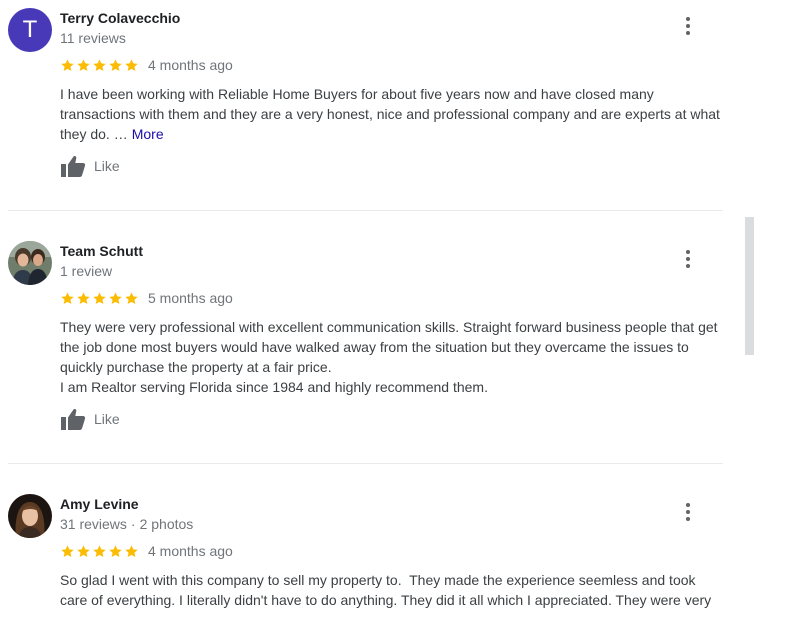 Image resolution: width=785 pixels, height=628 pixels. I want to click on rating-row: 5 months ago, so click(146, 298).